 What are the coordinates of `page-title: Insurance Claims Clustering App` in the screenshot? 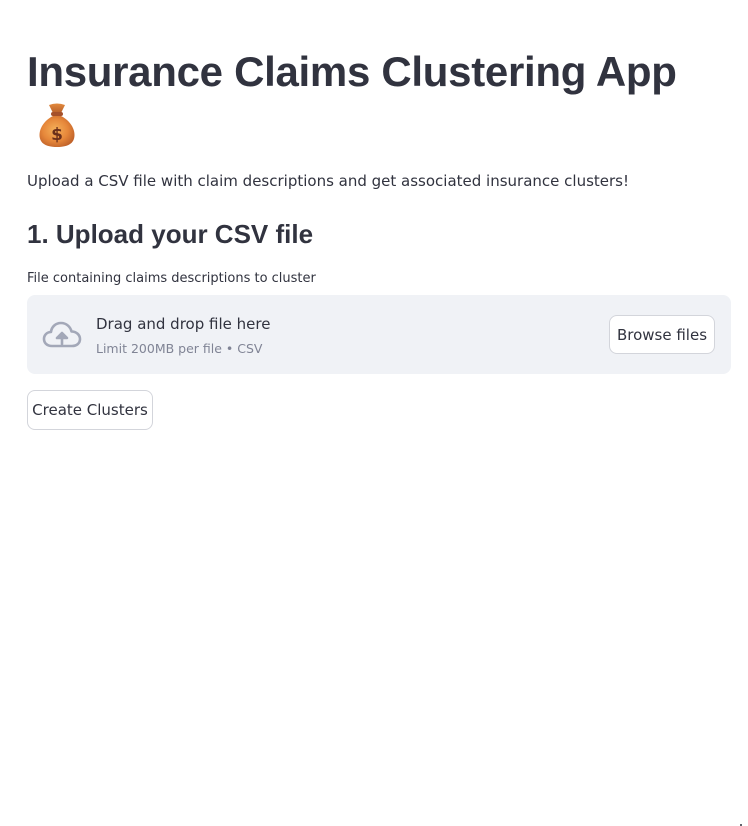 It's located at (352, 71).